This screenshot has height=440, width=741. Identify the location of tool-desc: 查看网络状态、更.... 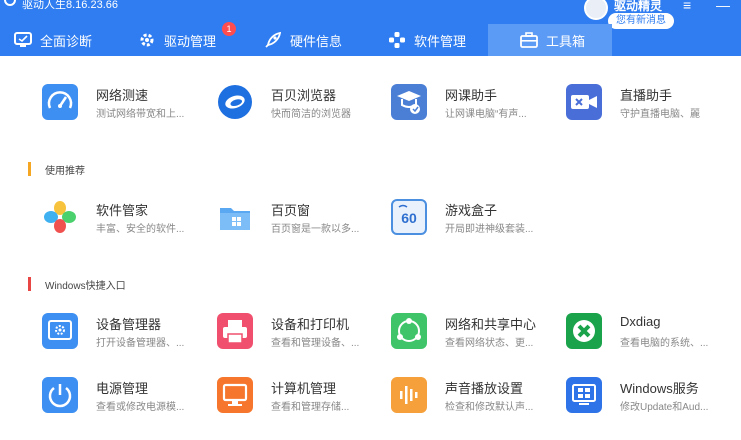
(489, 343).